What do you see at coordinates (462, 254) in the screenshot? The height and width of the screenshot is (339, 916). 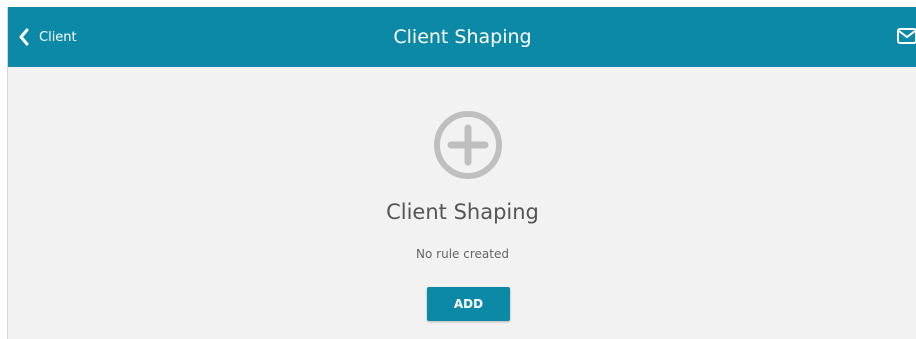 I see `empty-state-message: No rule created` at bounding box center [462, 254].